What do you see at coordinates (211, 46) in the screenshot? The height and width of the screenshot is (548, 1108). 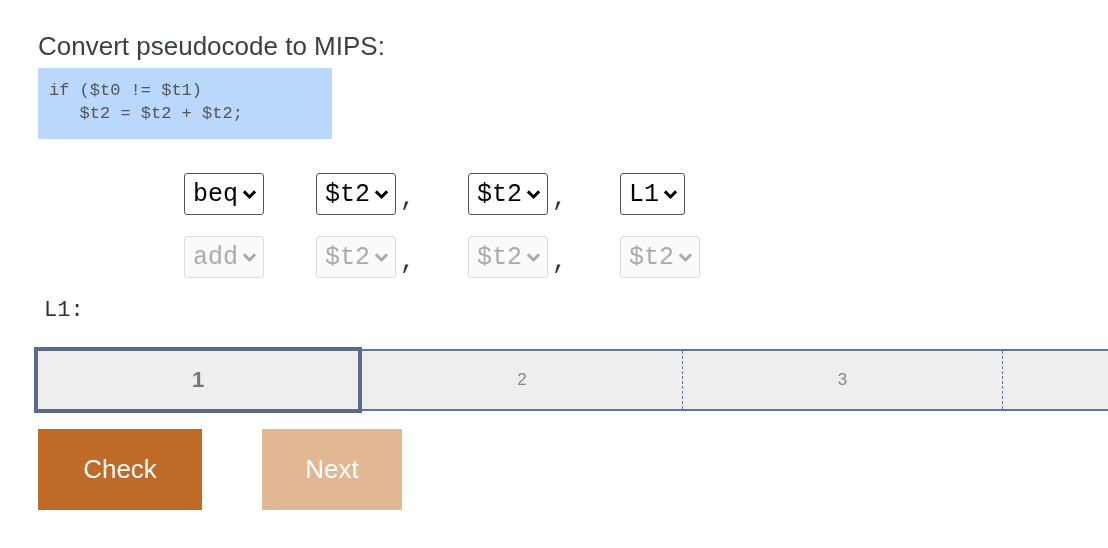 I see `prompt-text: Convert pseudocode to MIPS:` at bounding box center [211, 46].